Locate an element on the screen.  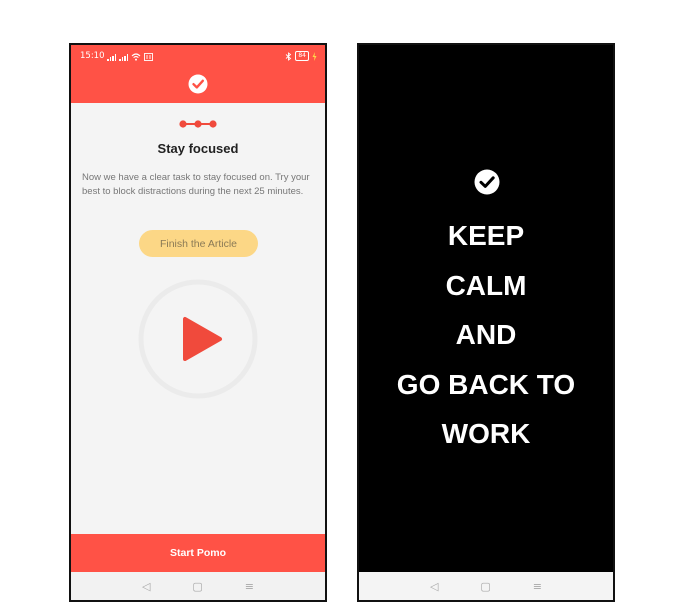
status-right-icons: 84 is located at coordinates (301, 56).